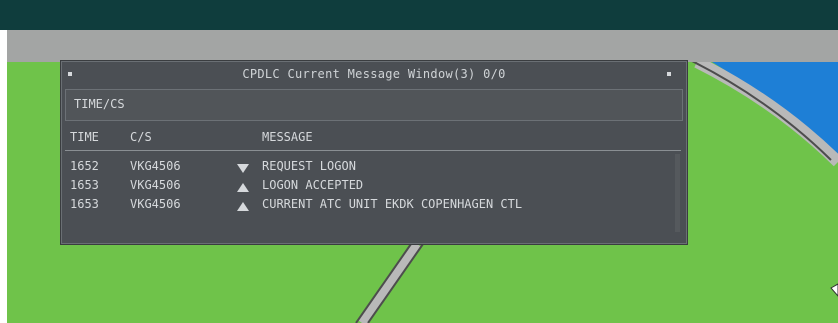 The width and height of the screenshot is (838, 323). Describe the element at coordinates (373, 167) in the screenshot. I see `message-row: 1652 VKG4506 REQUEST LOGON` at that location.